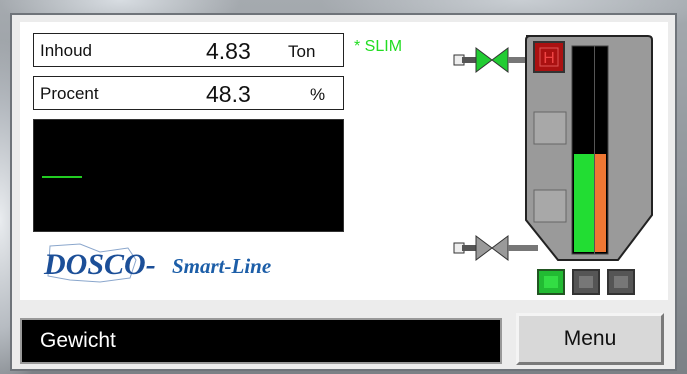  What do you see at coordinates (78, 340) in the screenshot?
I see `status-text: Gewicht` at bounding box center [78, 340].